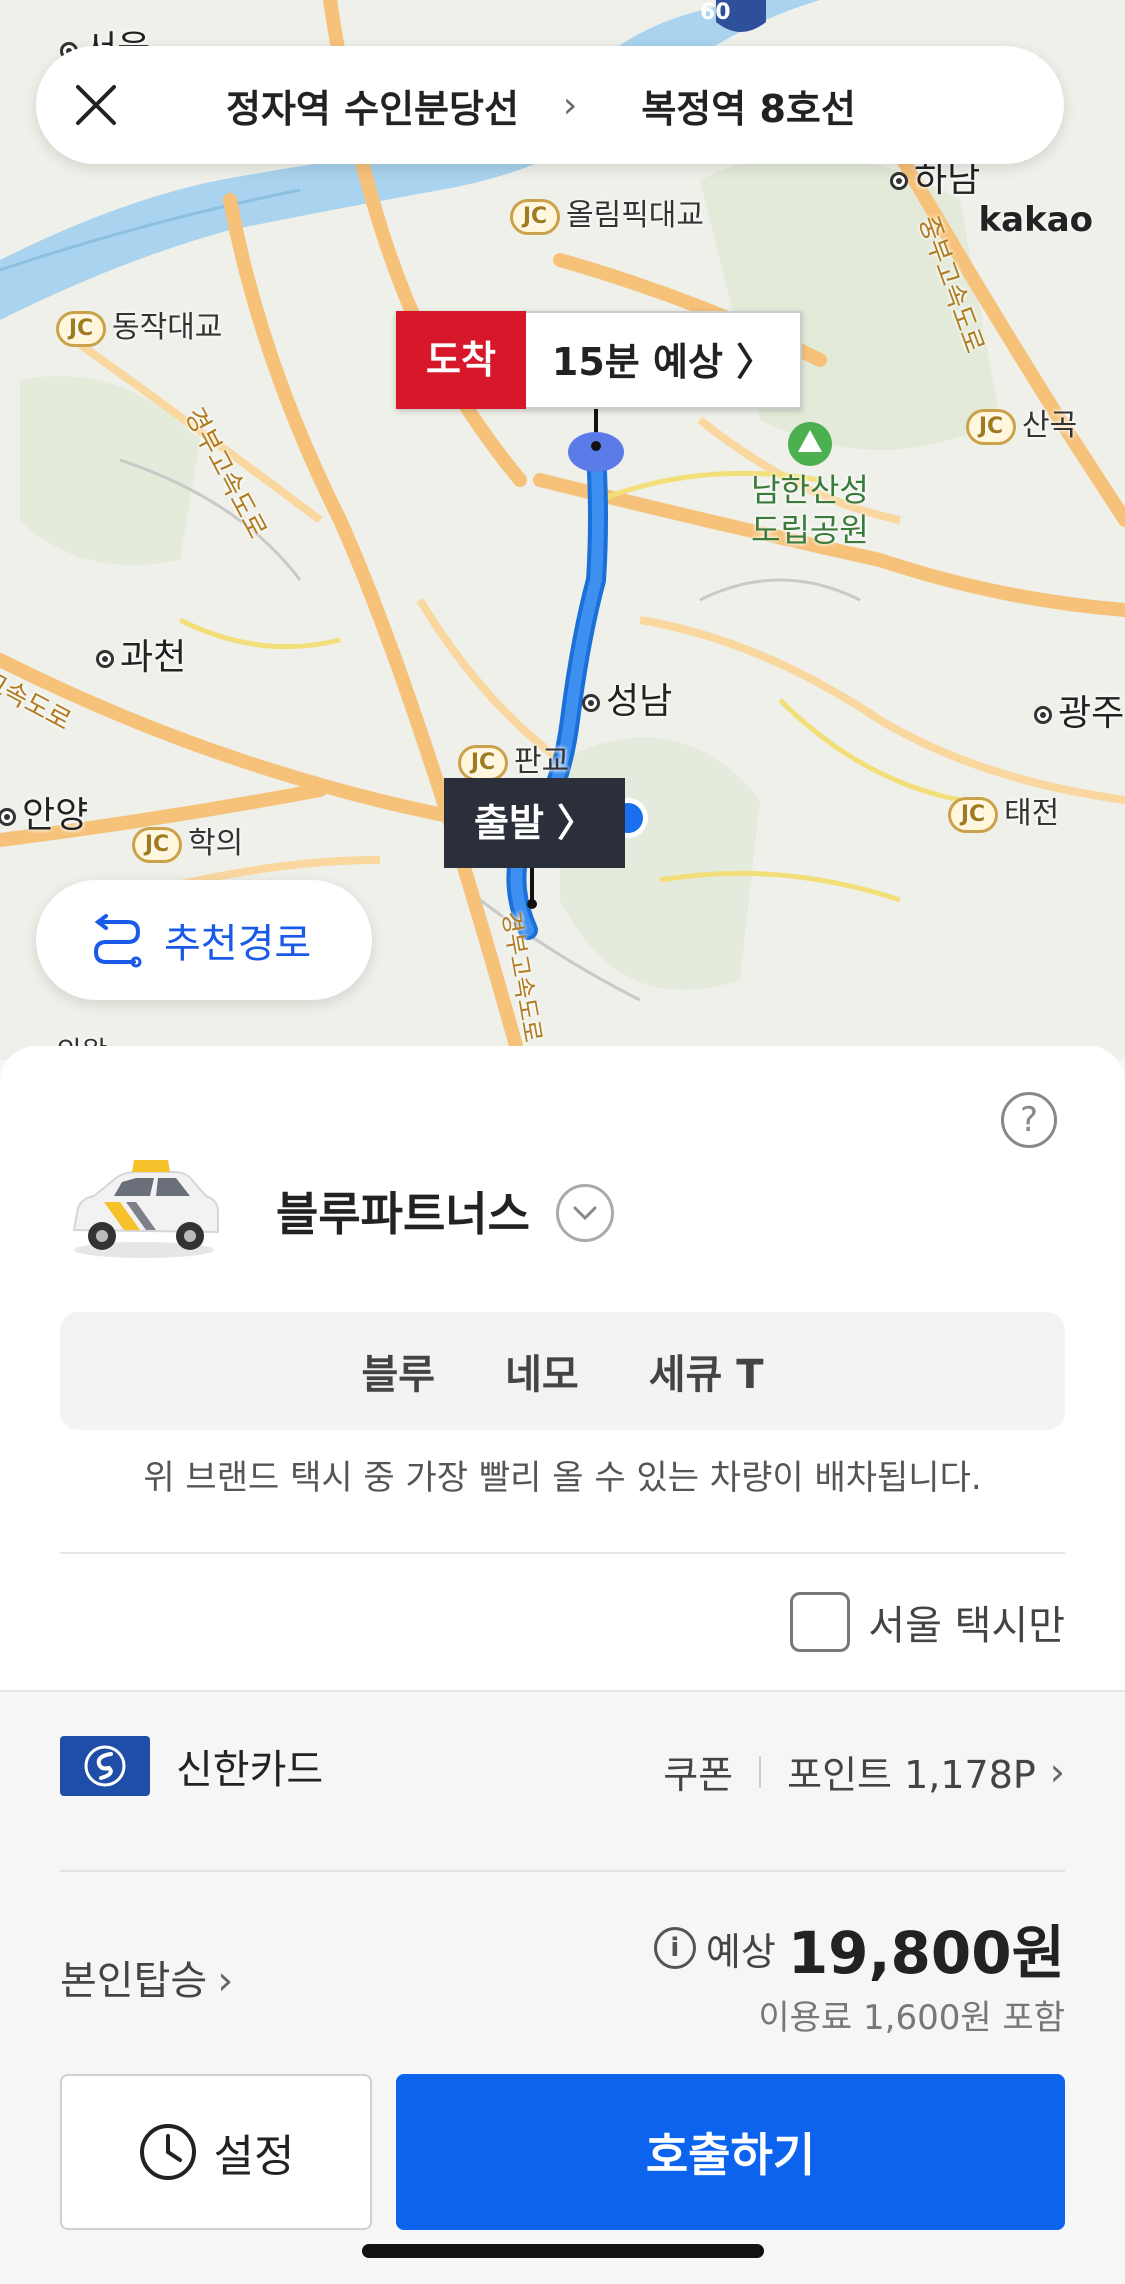 The height and width of the screenshot is (2284, 1125). What do you see at coordinates (145, 1209) in the screenshot?
I see `taxi-icon` at bounding box center [145, 1209].